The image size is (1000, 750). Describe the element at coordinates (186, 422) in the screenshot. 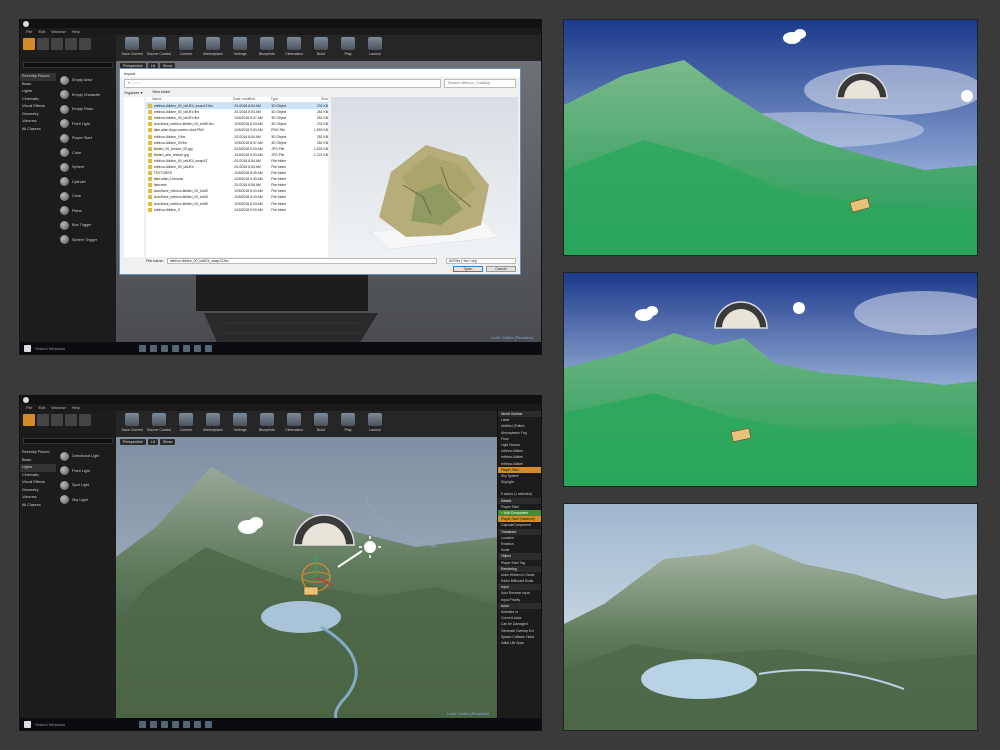

I see `content-button: Content` at that location.